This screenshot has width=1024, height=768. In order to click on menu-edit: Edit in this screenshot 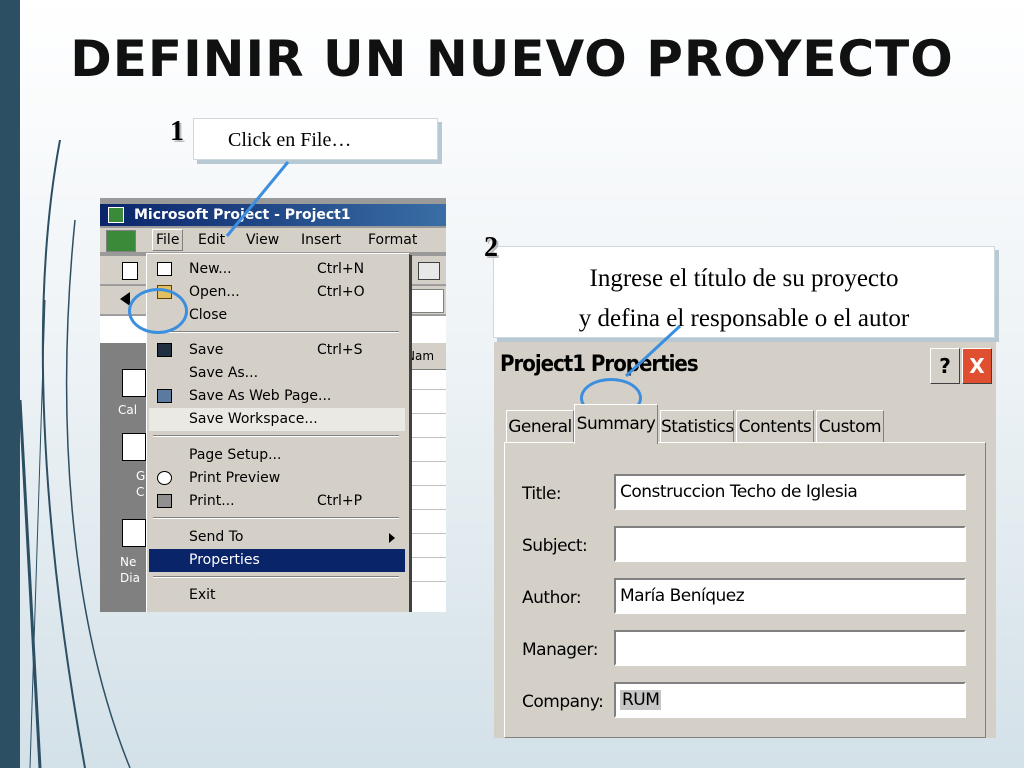, I will do `click(211, 240)`.